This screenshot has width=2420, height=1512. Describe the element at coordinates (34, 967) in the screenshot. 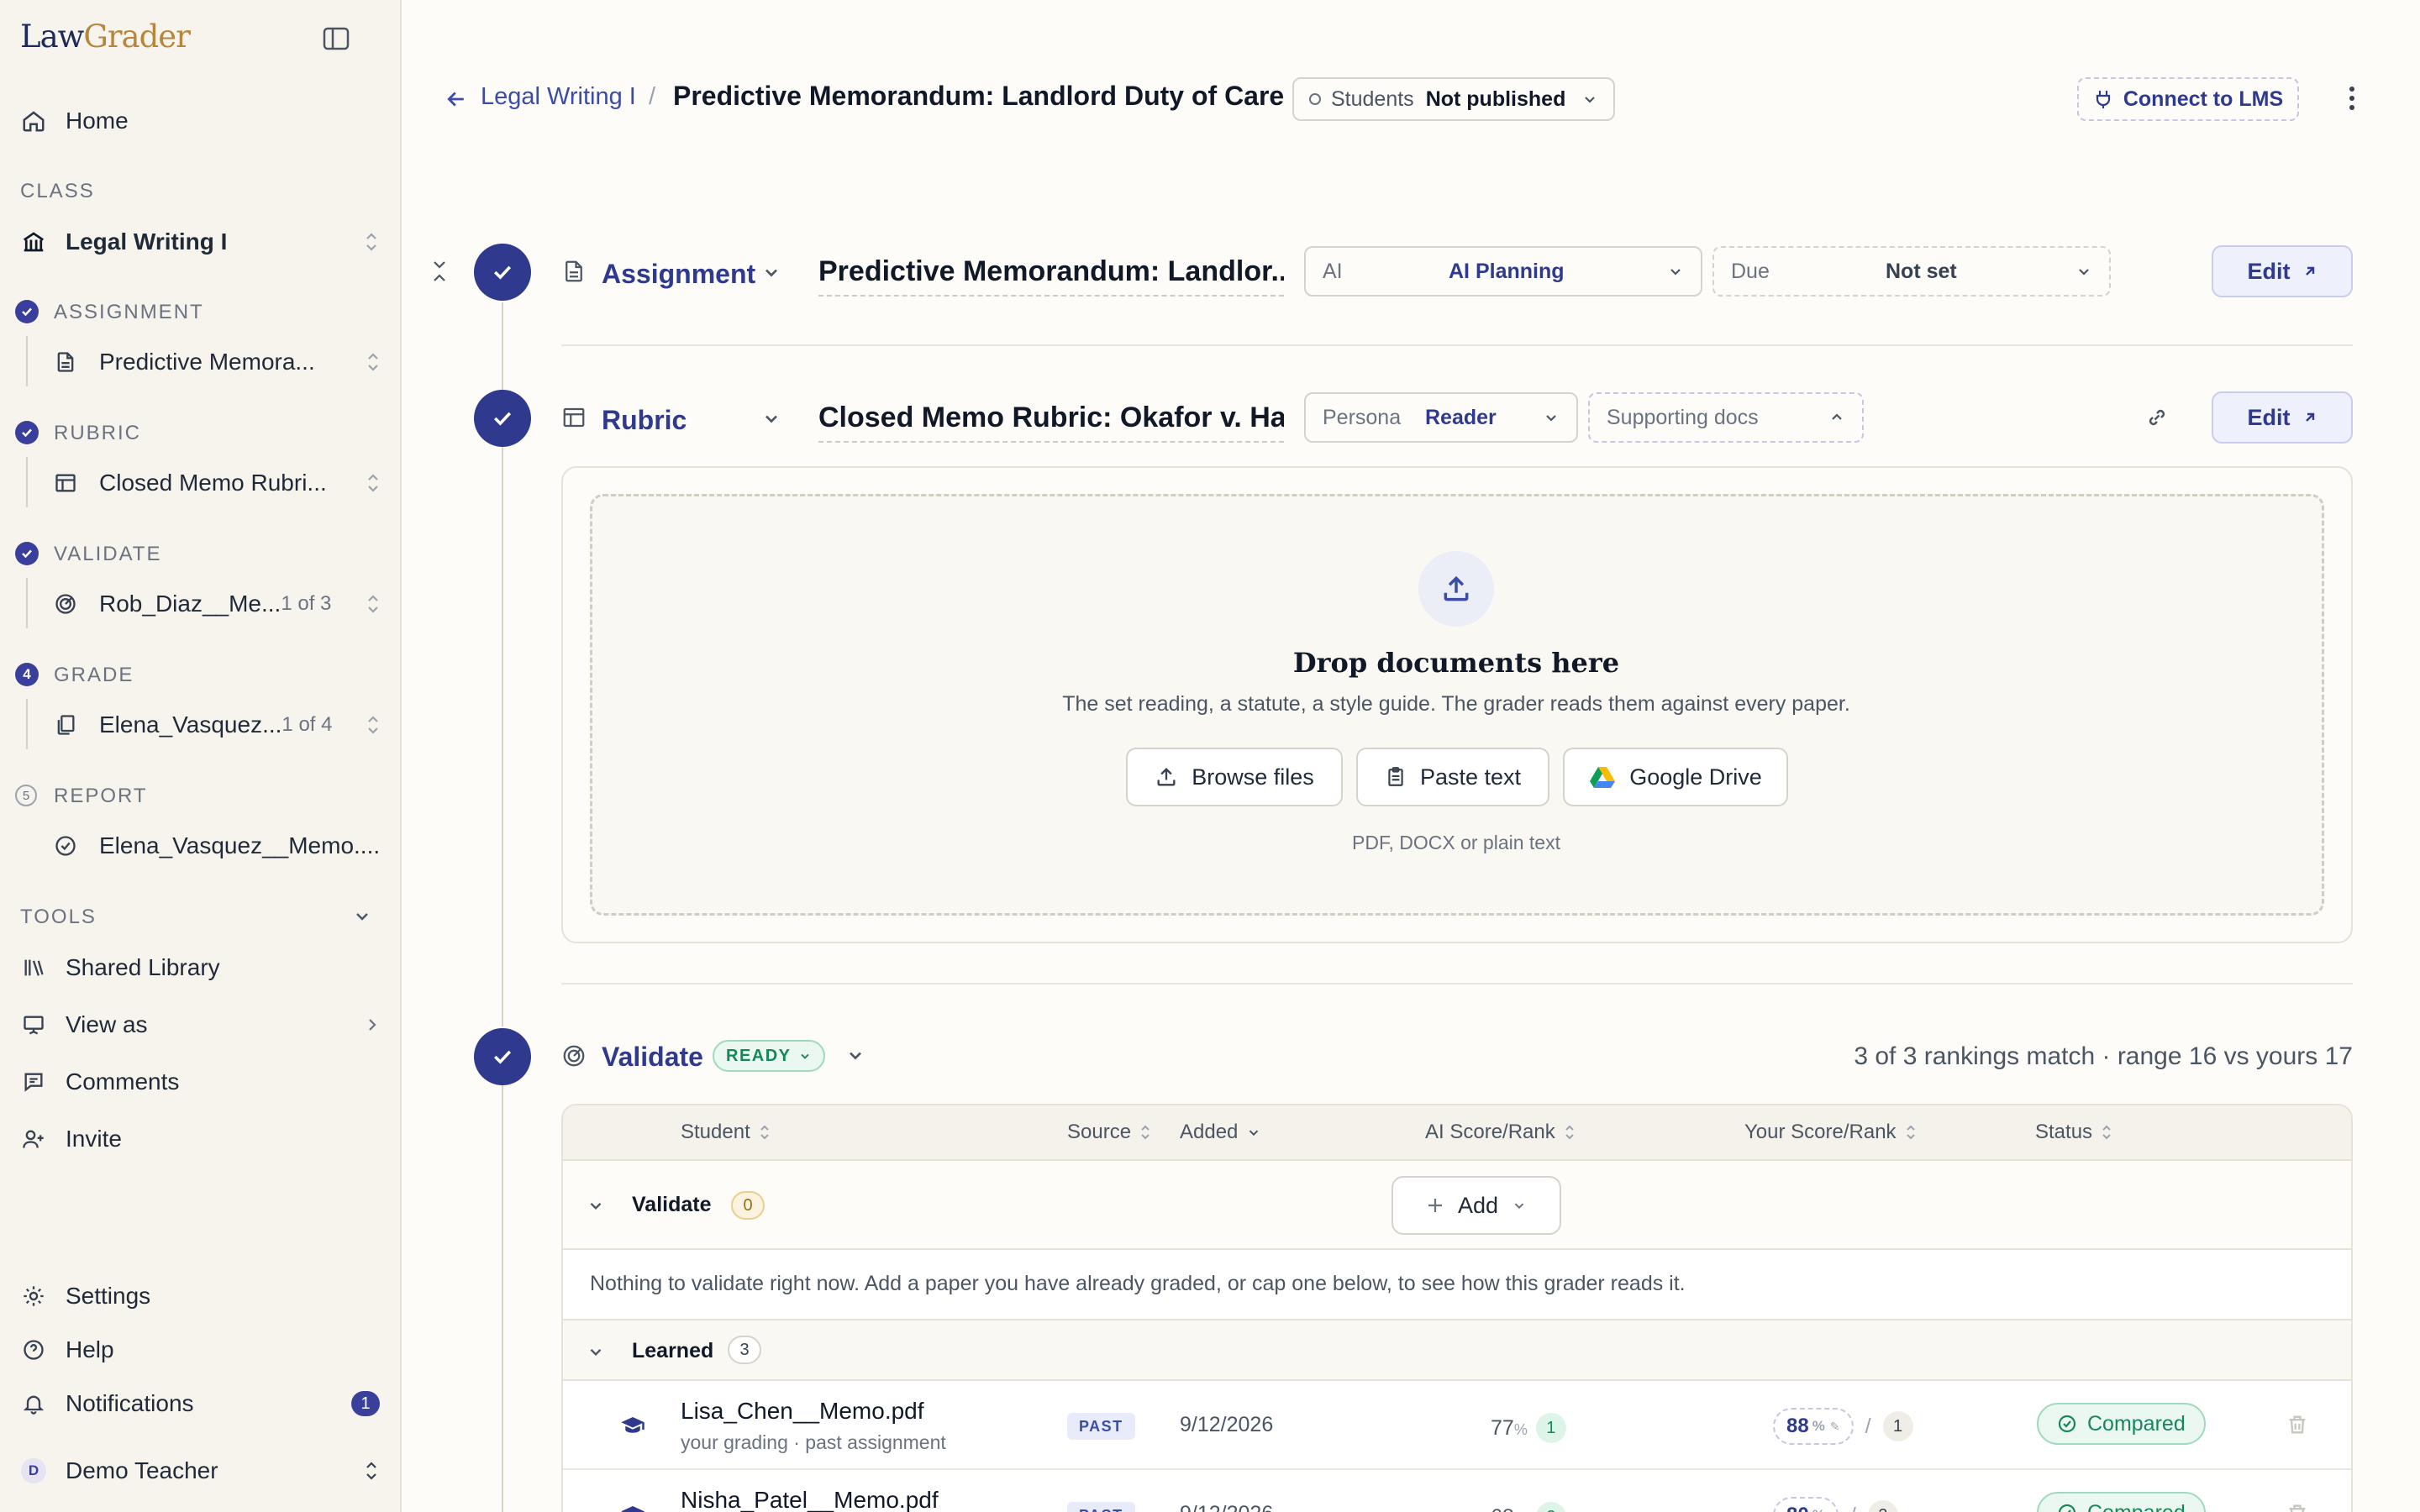

I see `library-icon` at that location.